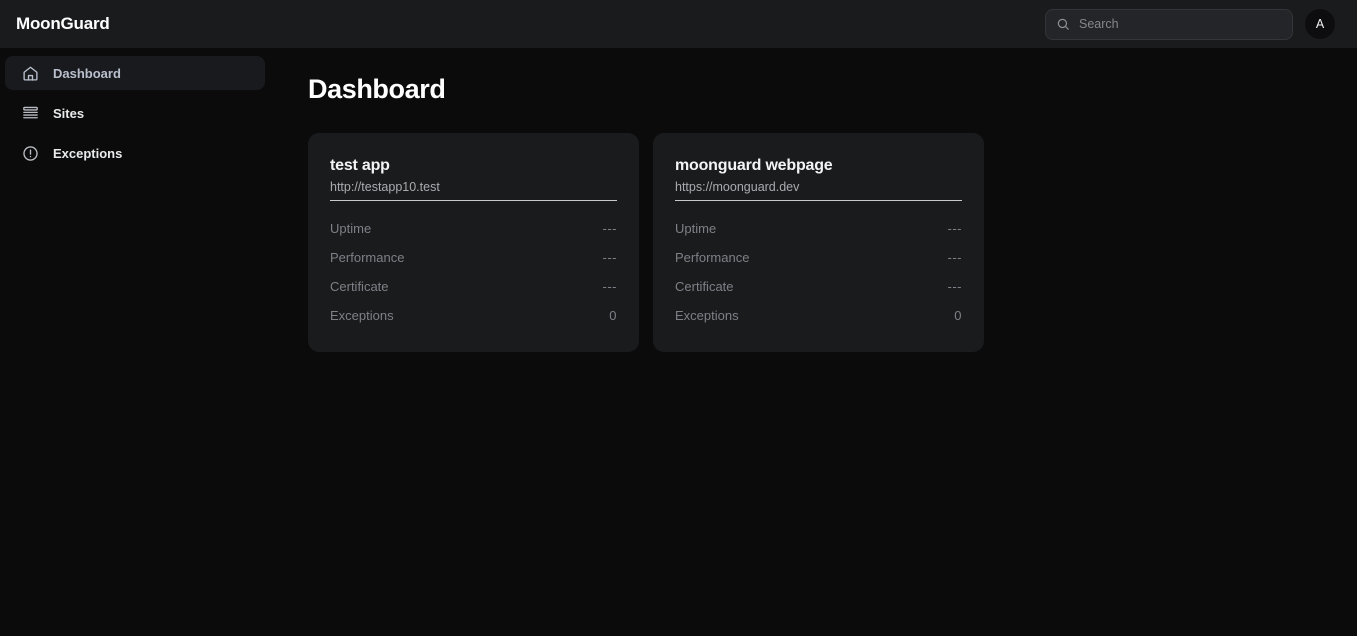  Describe the element at coordinates (135, 73) in the screenshot. I see `sidebar-item-dashboard: Dashboard` at that location.